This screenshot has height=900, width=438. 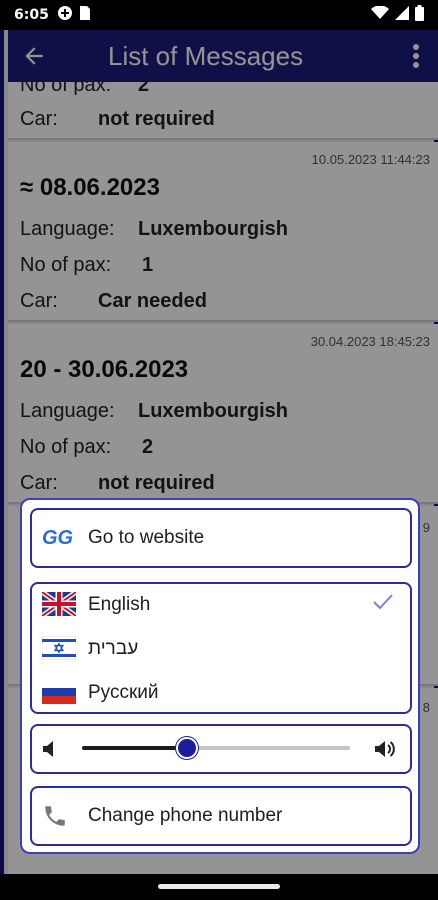 What do you see at coordinates (222, 604) in the screenshot?
I see `language-option-english: English` at bounding box center [222, 604].